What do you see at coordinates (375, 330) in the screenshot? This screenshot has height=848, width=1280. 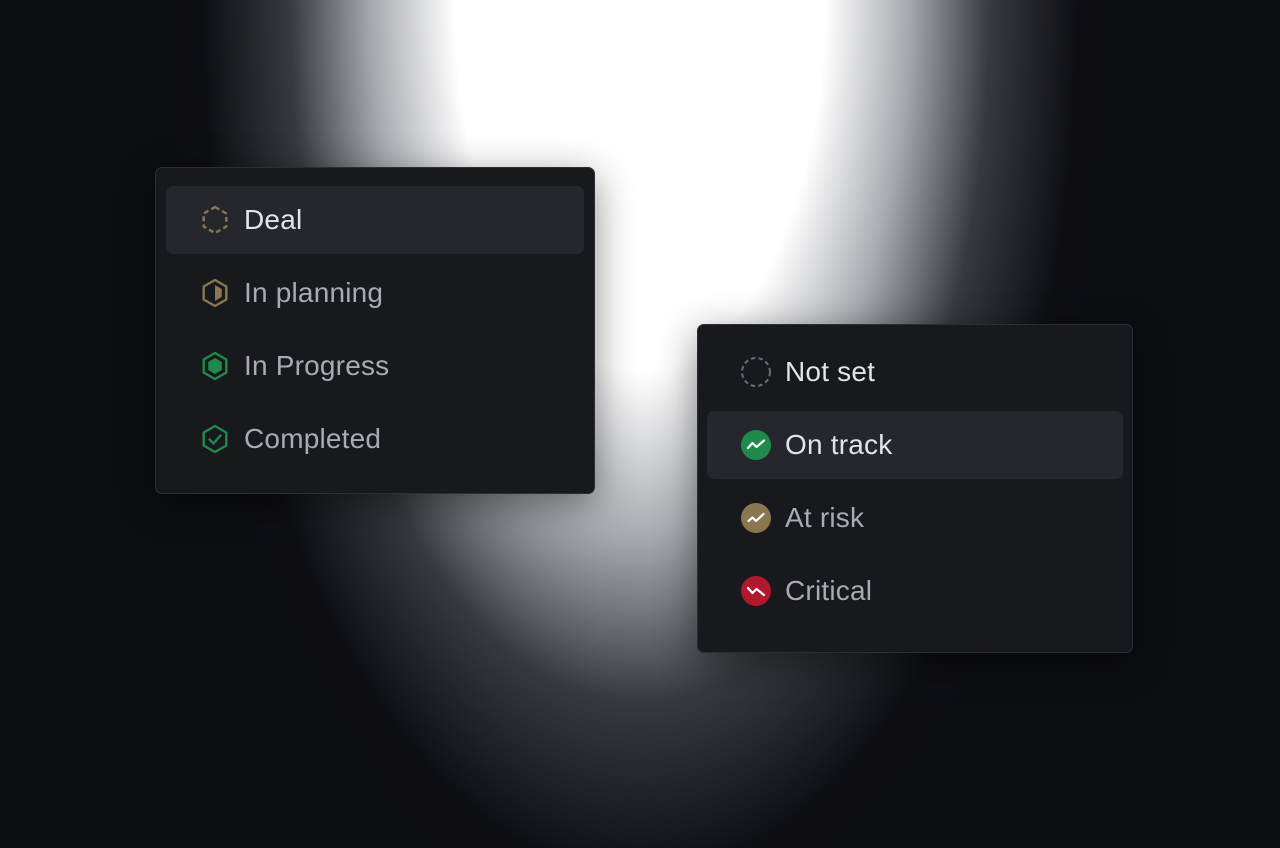 I see `status-dropdown-menu: Deal In planning In Progress Completed` at bounding box center [375, 330].